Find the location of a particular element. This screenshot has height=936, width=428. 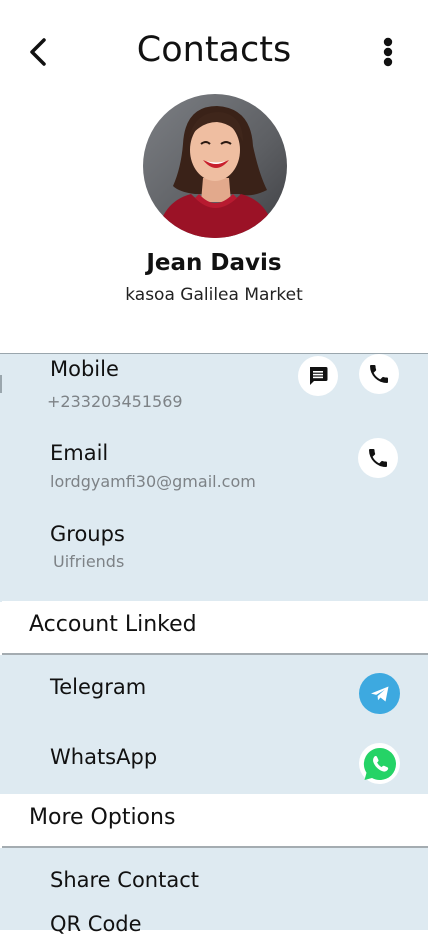

whatsapp-icon is located at coordinates (379, 763).